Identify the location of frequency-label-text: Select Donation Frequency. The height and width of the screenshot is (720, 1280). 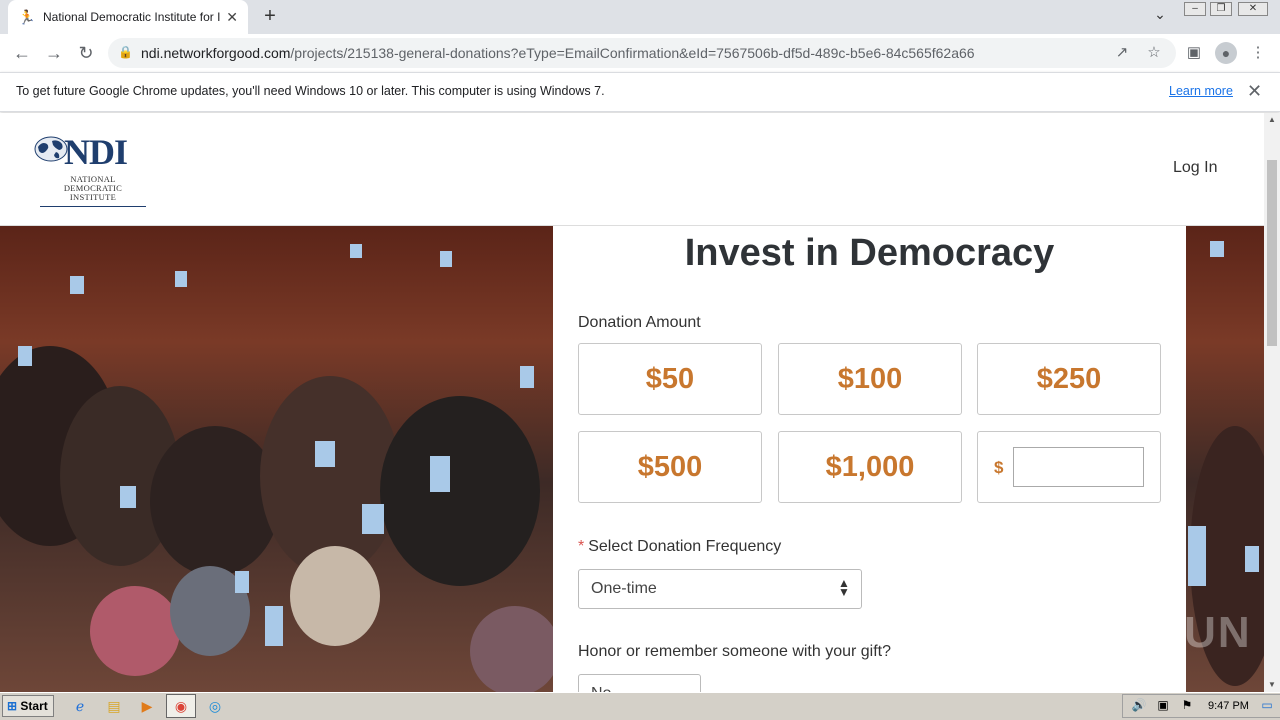
(685, 546).